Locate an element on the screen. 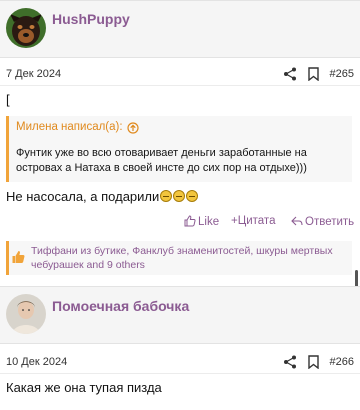 This screenshot has width=360, height=410. reply-button: Ответить is located at coordinates (322, 221).